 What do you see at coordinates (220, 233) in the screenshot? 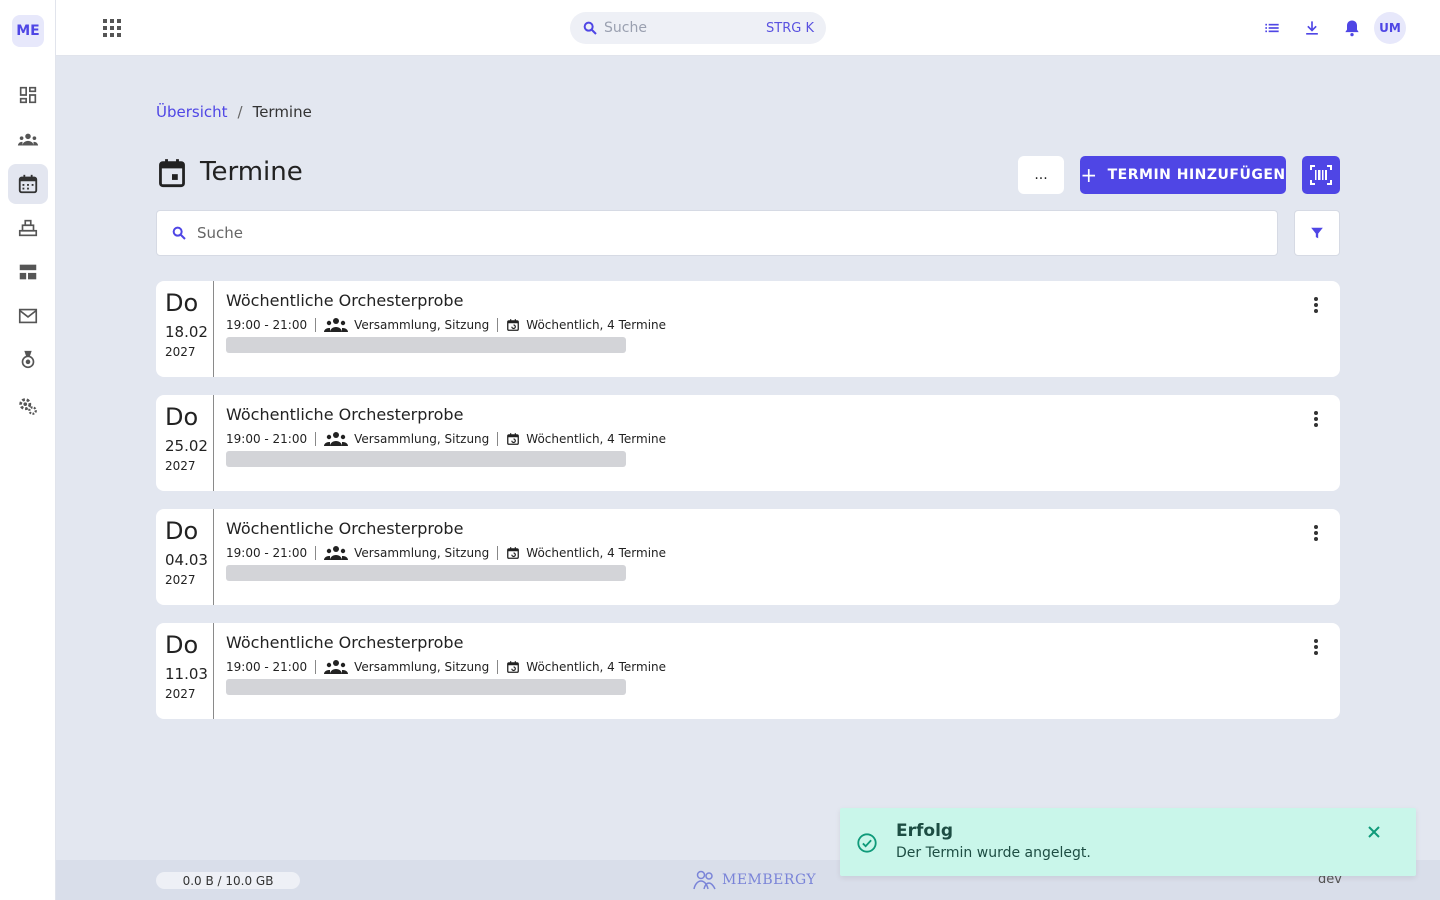
I see `event-search-placeholder: Suche` at bounding box center [220, 233].